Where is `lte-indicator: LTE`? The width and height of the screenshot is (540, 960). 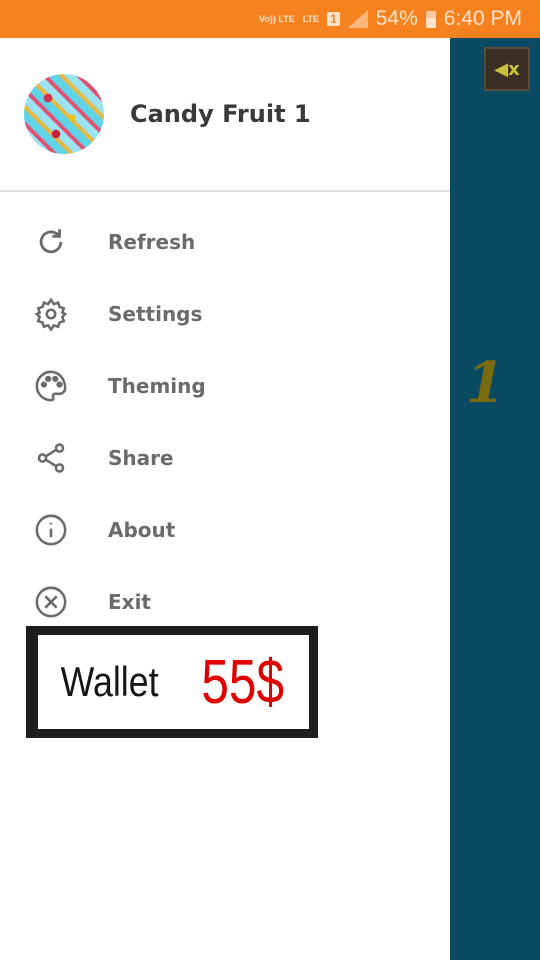 lte-indicator: LTE is located at coordinates (311, 18).